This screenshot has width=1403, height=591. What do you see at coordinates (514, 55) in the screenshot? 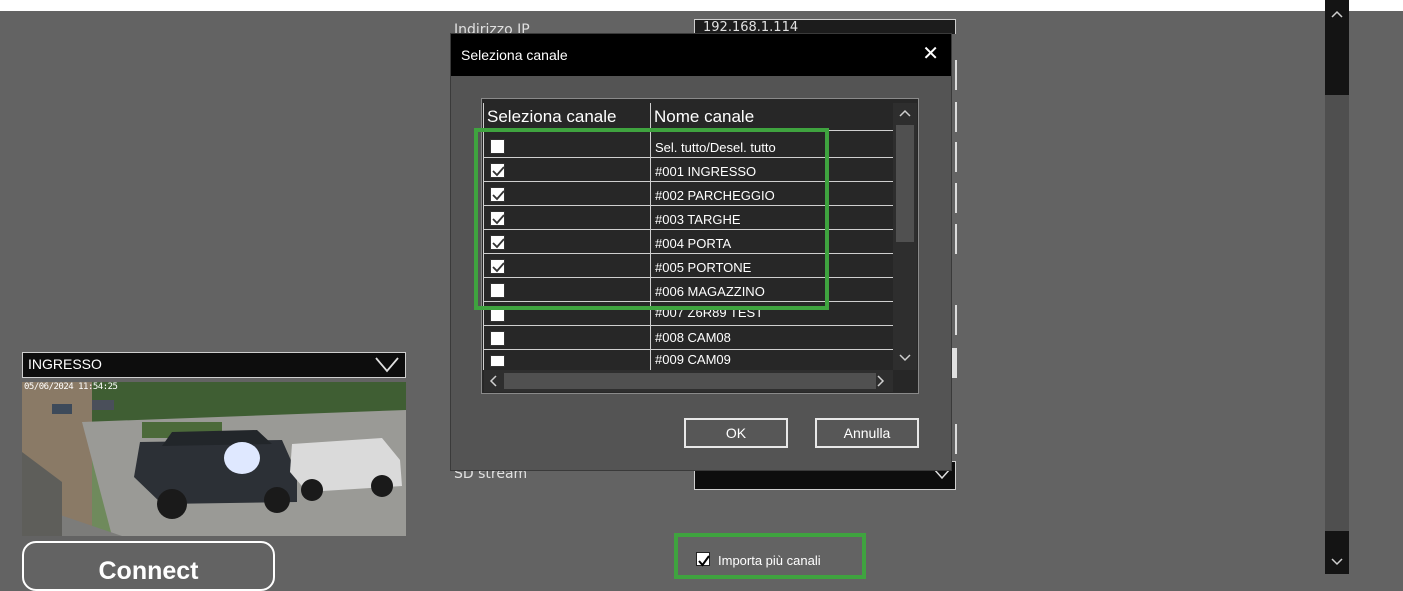
I see `dialog-title: Seleziona canale` at bounding box center [514, 55].